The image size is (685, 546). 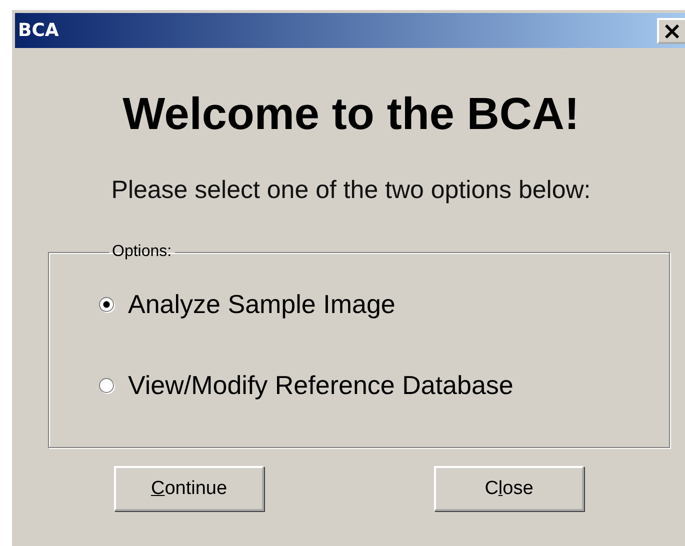 I want to click on dialog-button: Continue, so click(x=189, y=488).